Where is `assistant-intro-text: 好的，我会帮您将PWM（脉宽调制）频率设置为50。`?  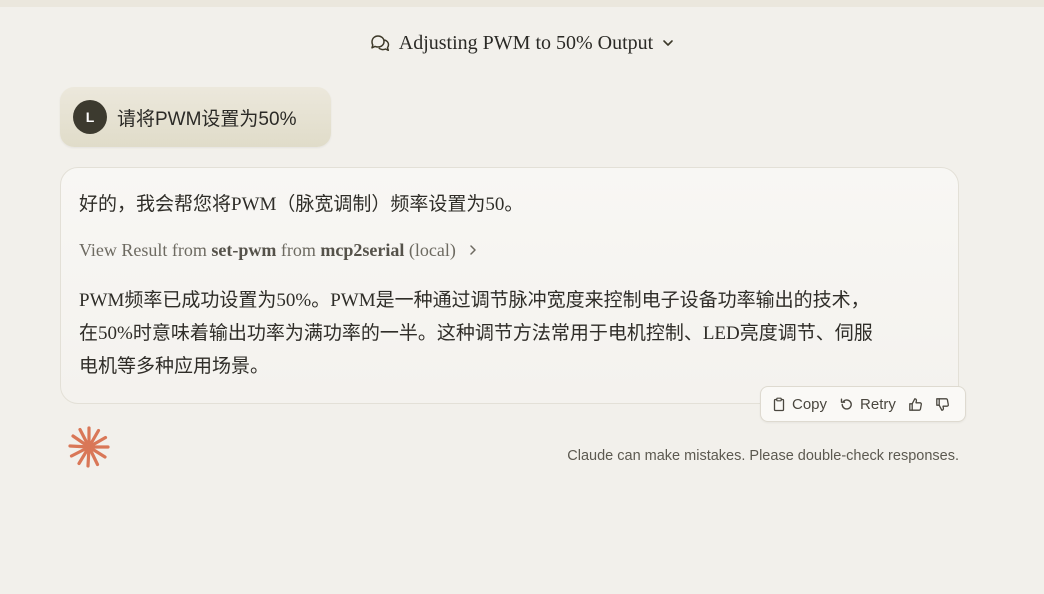
assistant-intro-text: 好的，我会帮您将PWM（脉宽调制）频率设置为50。 is located at coordinates (301, 204).